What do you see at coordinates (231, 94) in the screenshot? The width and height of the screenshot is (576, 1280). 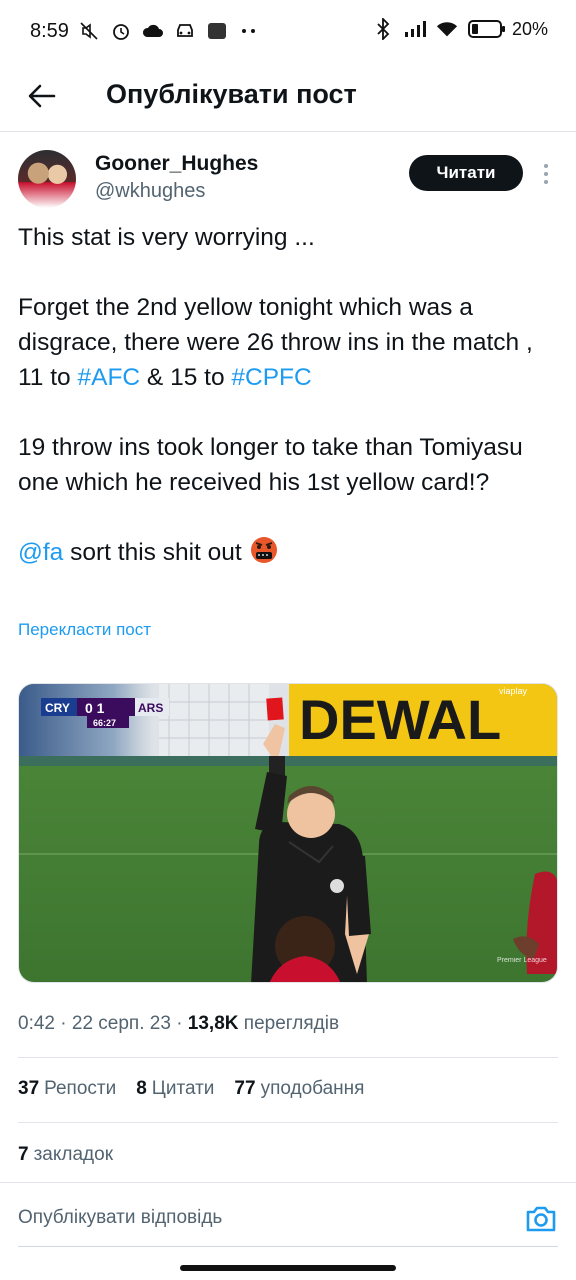 I see `page-title: Опублікувати пост` at bounding box center [231, 94].